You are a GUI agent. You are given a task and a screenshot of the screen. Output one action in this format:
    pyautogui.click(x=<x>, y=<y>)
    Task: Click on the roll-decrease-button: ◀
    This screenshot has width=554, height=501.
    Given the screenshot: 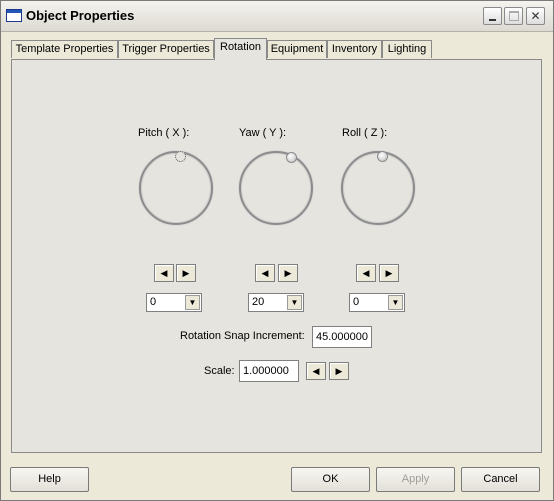 What is the action you would take?
    pyautogui.click(x=366, y=273)
    